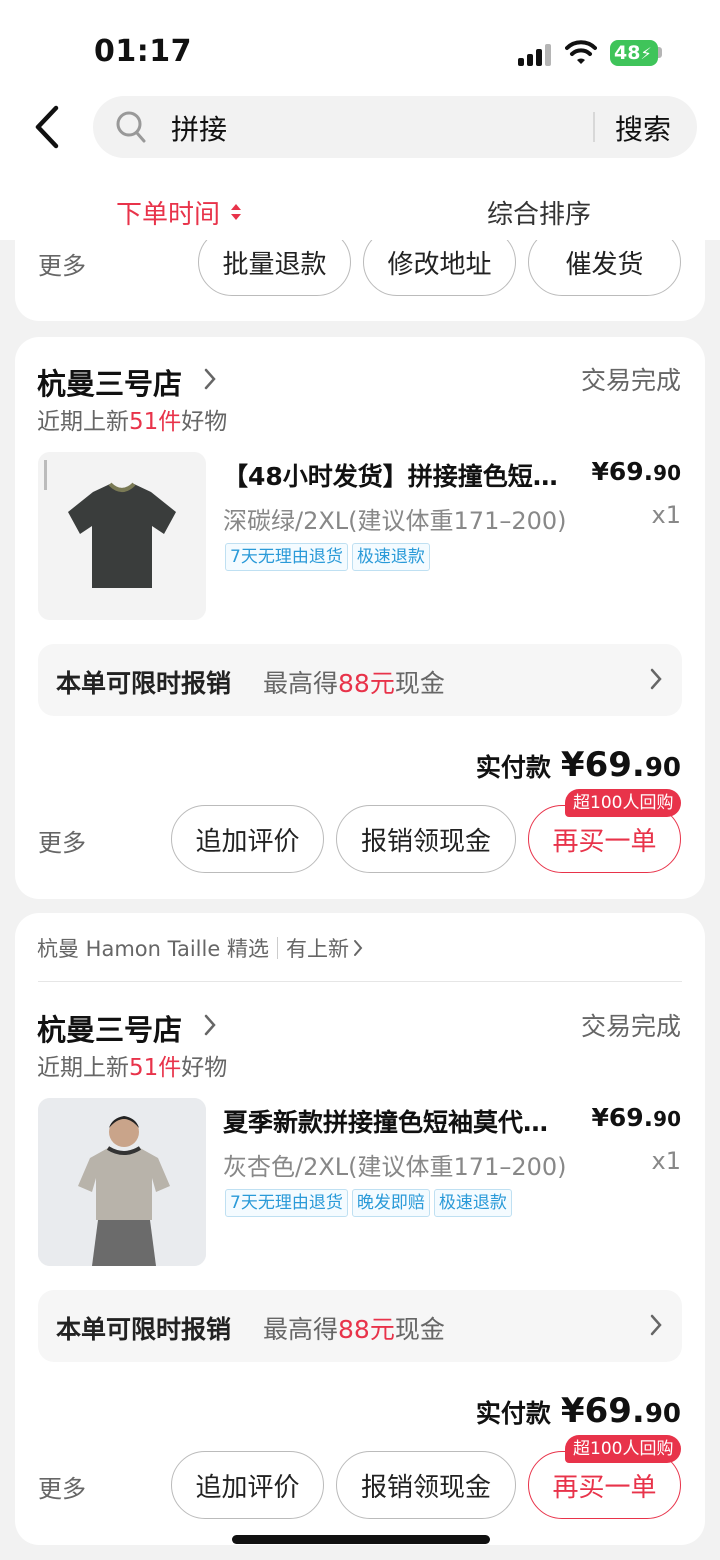 The image size is (720, 1560). Describe the element at coordinates (393, 475) in the screenshot. I see `product-title: 【48小时发货】拼接撞色短袖T恤` at that location.